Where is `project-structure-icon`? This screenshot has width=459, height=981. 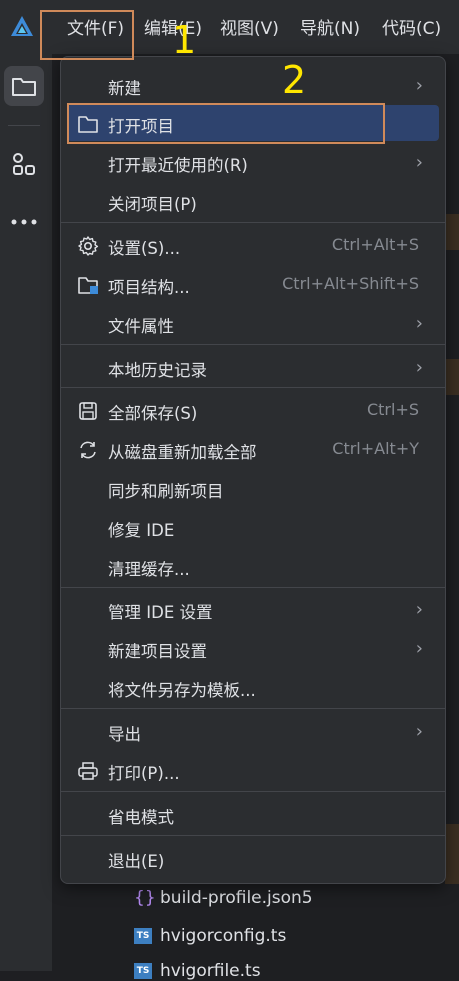 project-structure-icon is located at coordinates (88, 285).